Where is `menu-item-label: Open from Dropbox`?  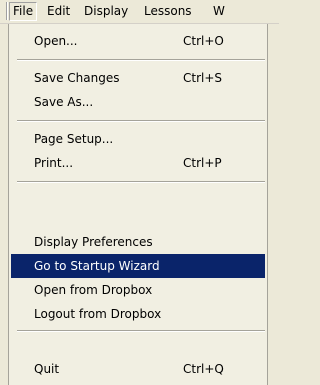 menu-item-label: Open from Dropbox is located at coordinates (93, 290).